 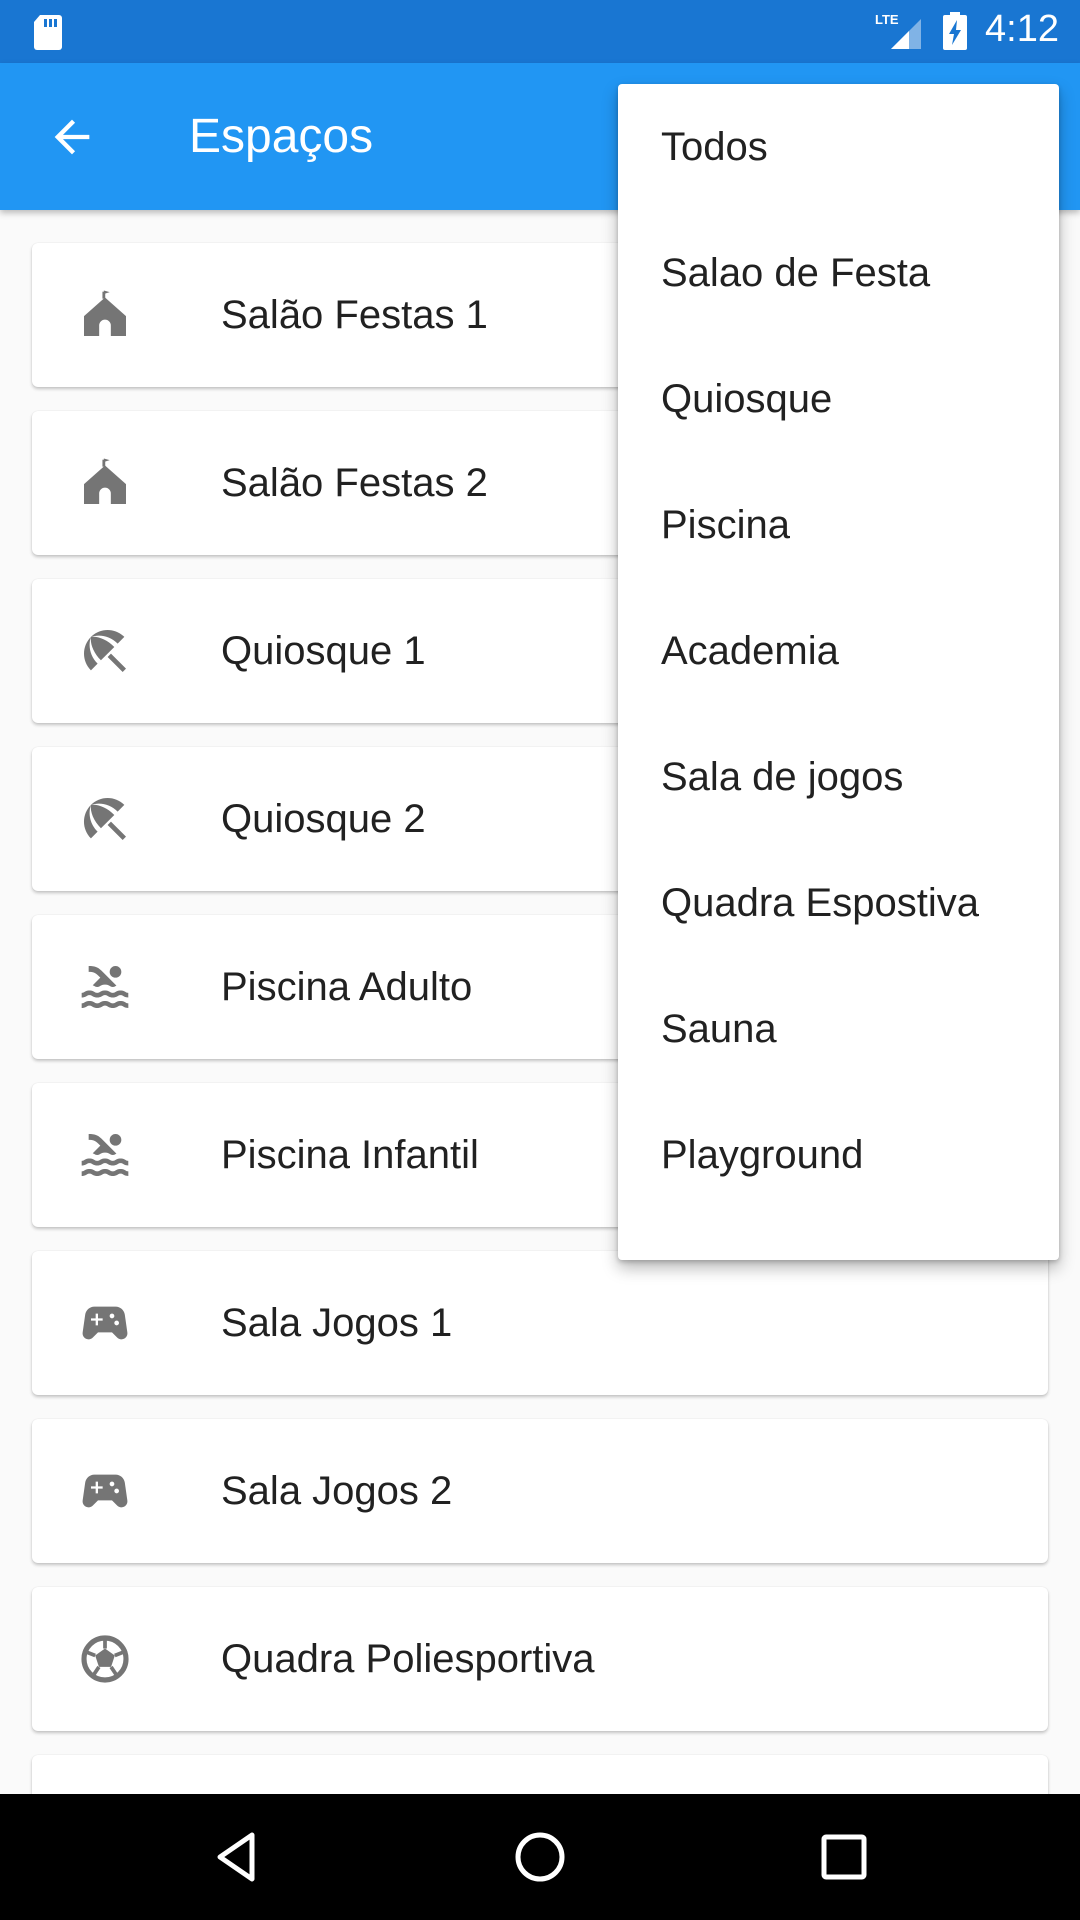 I want to click on recents-square-icon, so click(x=844, y=1857).